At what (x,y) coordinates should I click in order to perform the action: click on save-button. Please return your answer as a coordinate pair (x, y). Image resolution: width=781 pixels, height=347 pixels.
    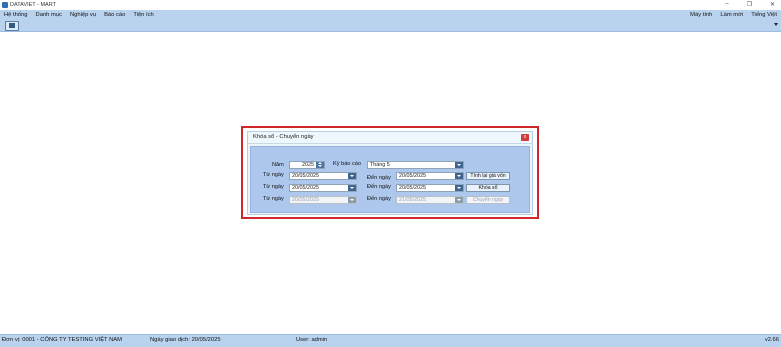
    Looking at the image, I should click on (12, 26).